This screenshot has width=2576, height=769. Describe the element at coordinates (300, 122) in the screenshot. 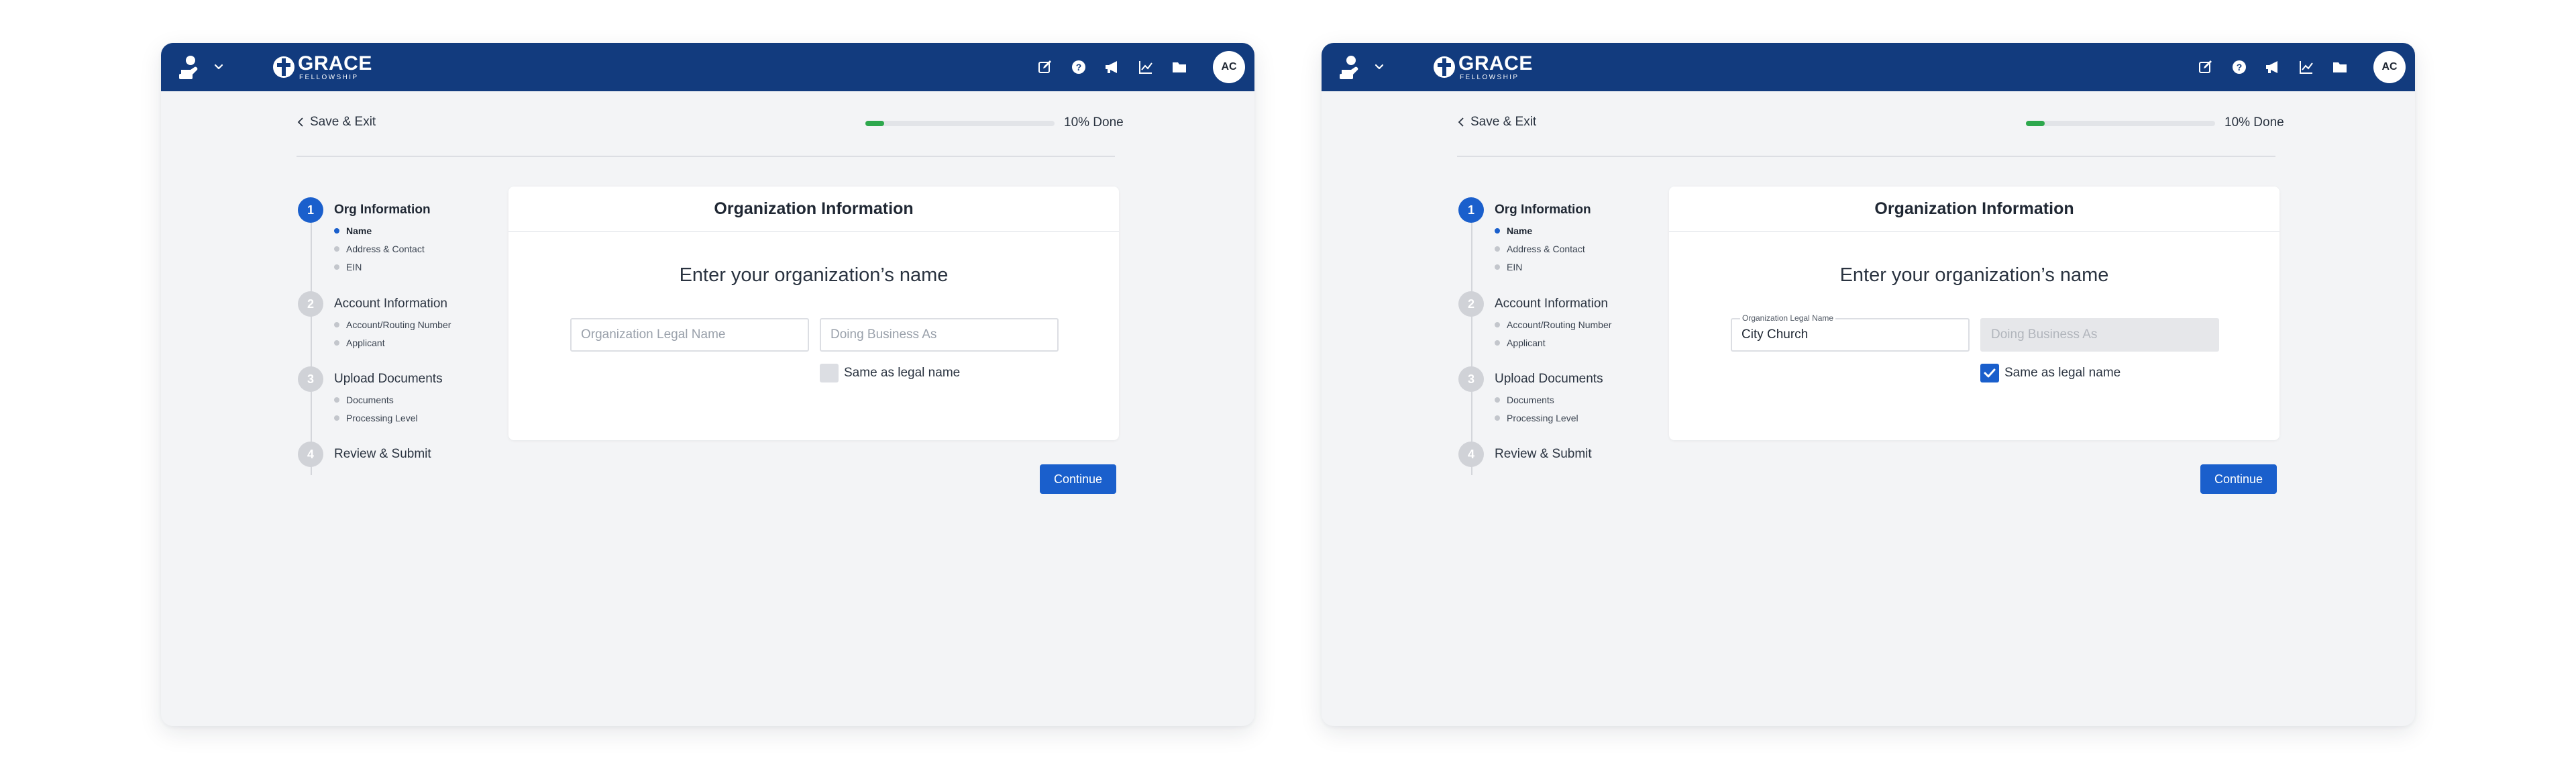

I see `chevron-left-icon` at that location.